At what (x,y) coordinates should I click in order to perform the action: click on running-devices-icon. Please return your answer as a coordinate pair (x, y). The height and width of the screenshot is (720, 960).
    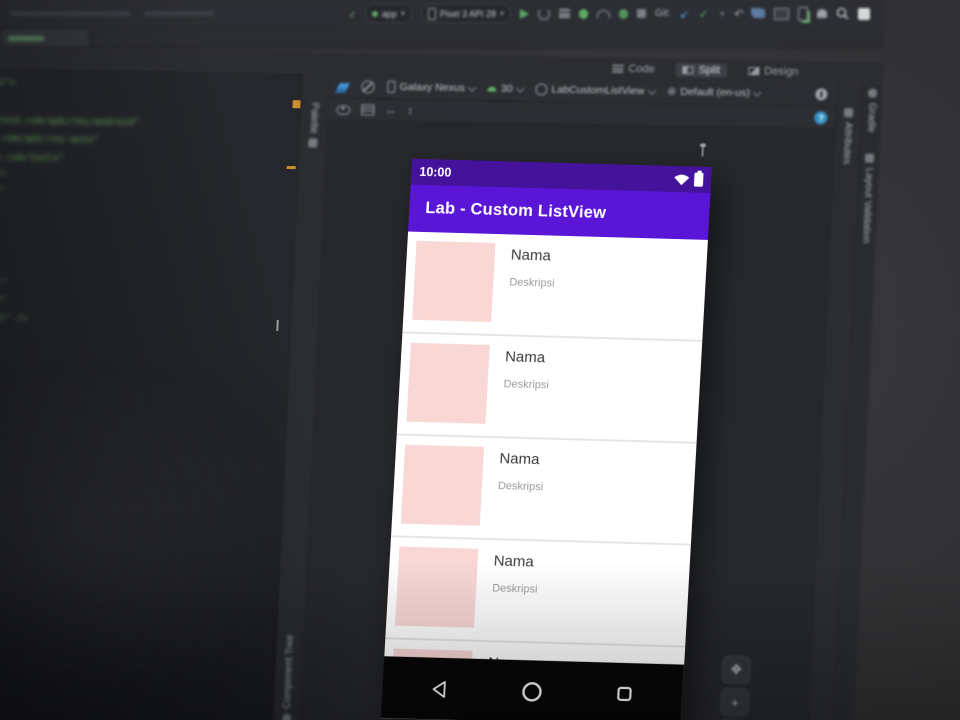
    Looking at the image, I should click on (781, 13).